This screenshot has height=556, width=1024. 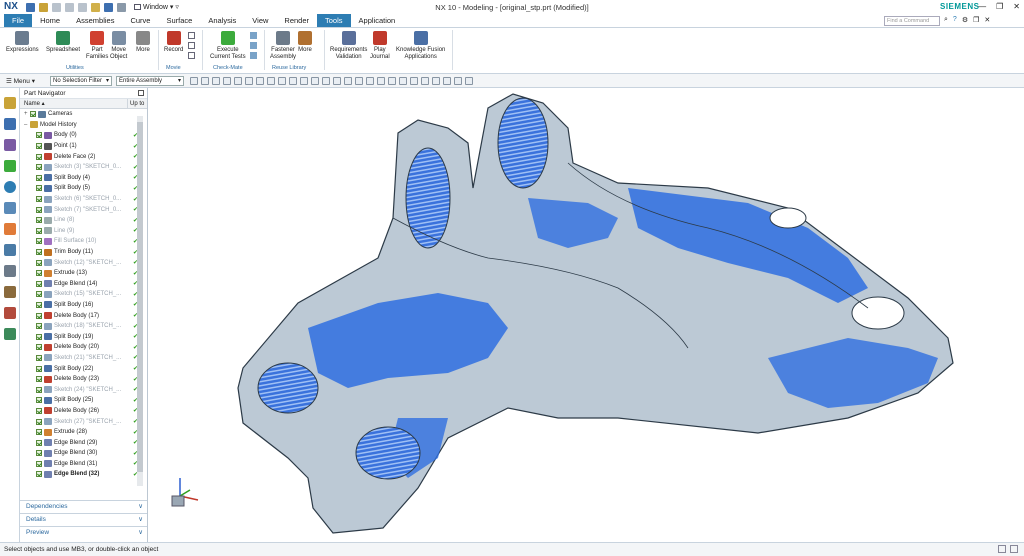 I want to click on palette-icon, so click(x=10, y=334).